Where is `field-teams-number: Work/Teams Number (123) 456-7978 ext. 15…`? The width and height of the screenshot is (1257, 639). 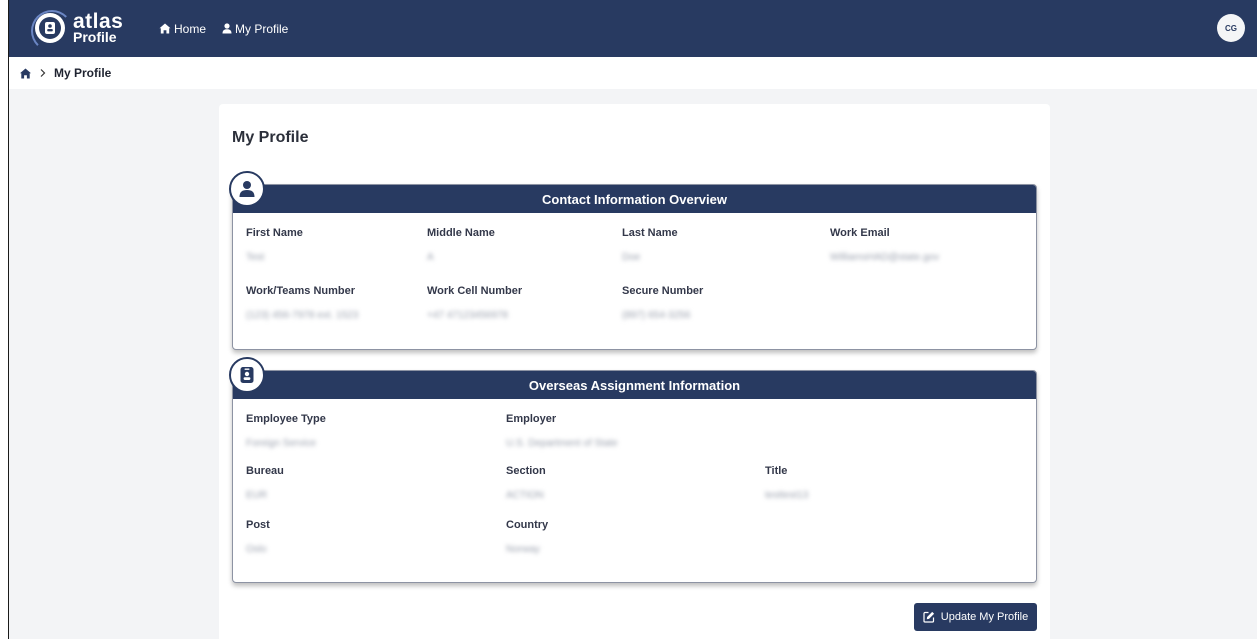
field-teams-number: Work/Teams Number (123) 456-7978 ext. 15… is located at coordinates (302, 303).